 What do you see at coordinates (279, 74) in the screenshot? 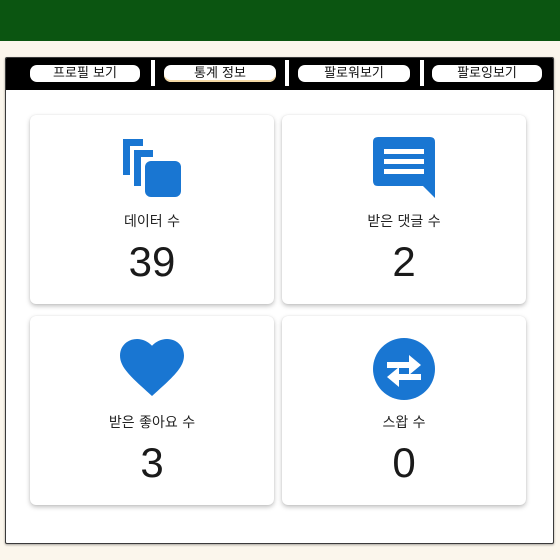
I see `tab-bar: 프로필 보기 통계 정보 팔로워보기 팔로잉보기` at bounding box center [279, 74].